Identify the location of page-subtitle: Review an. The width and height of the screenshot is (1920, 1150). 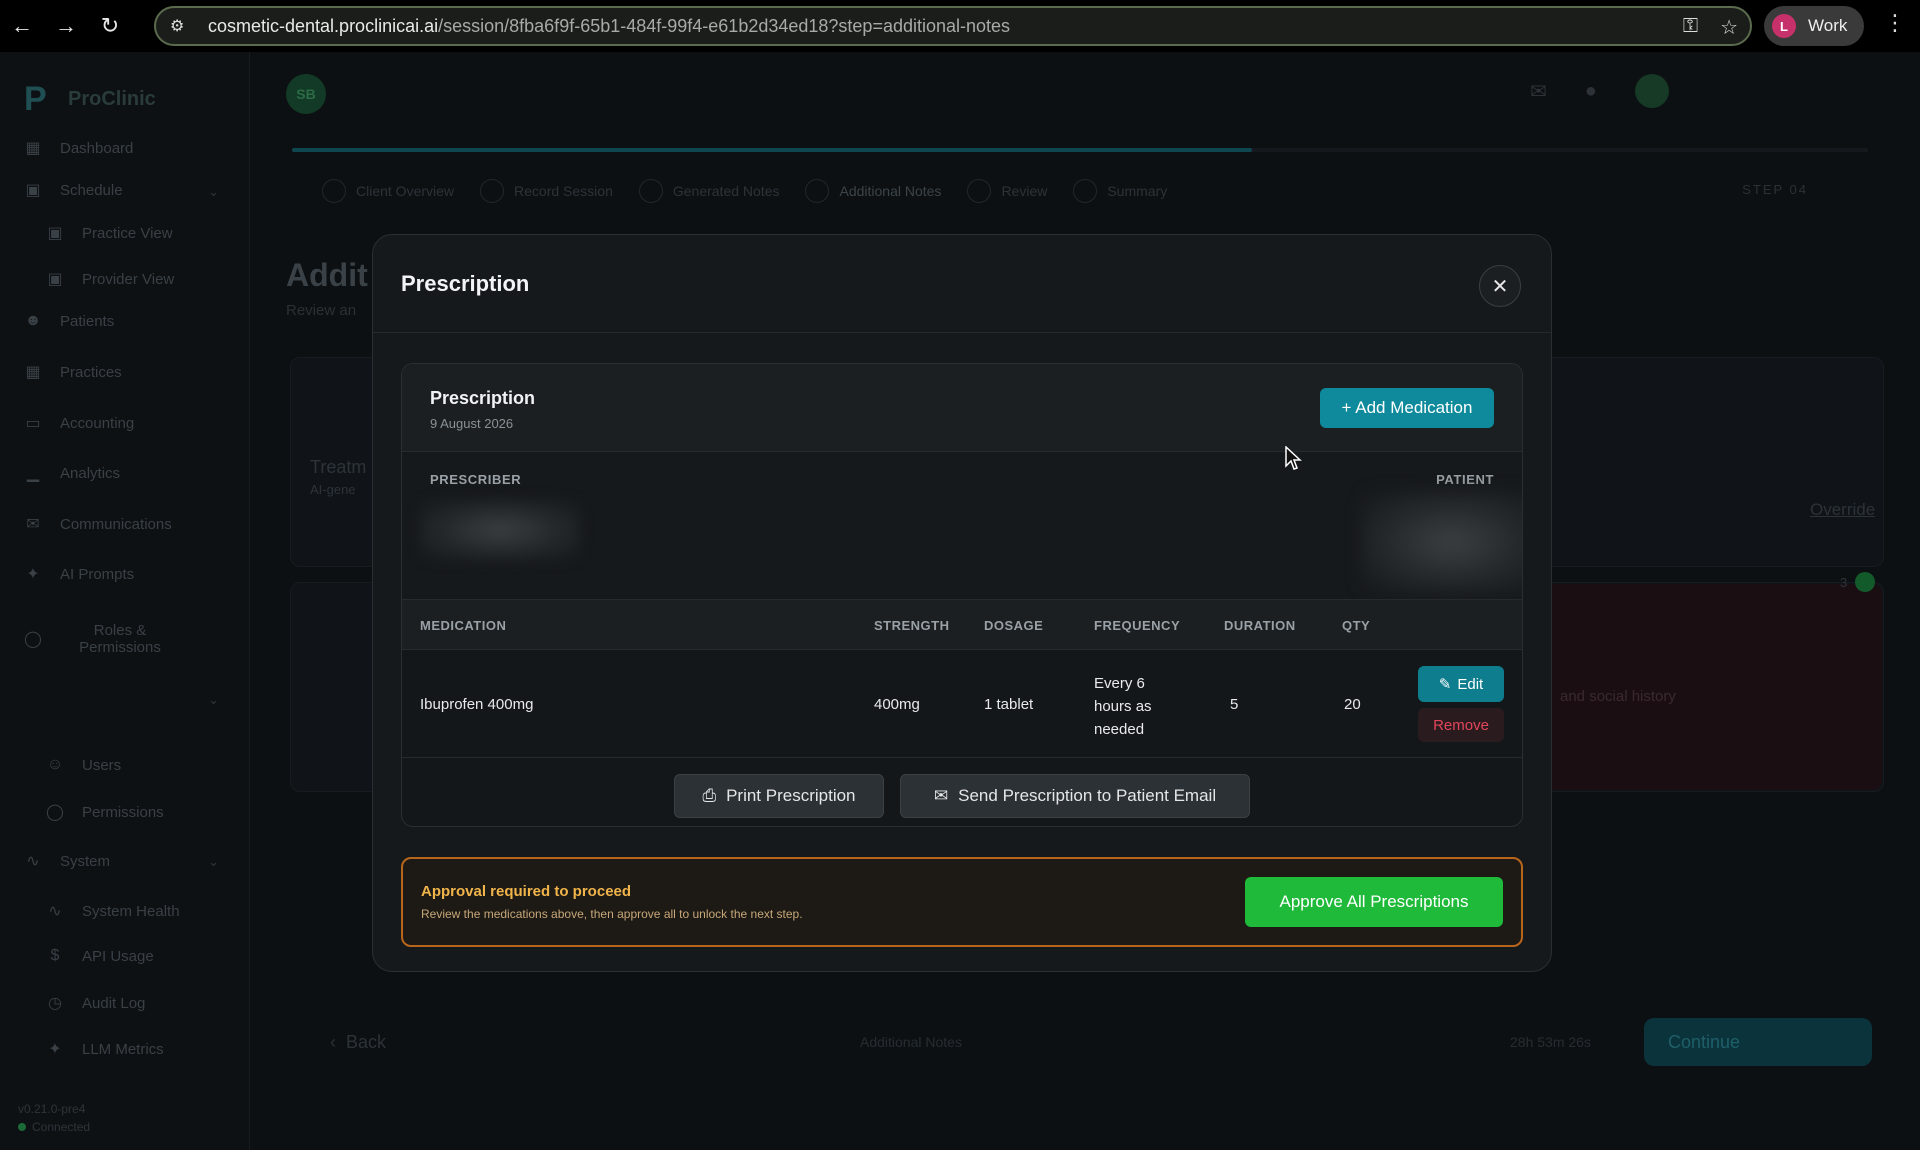
(321, 310).